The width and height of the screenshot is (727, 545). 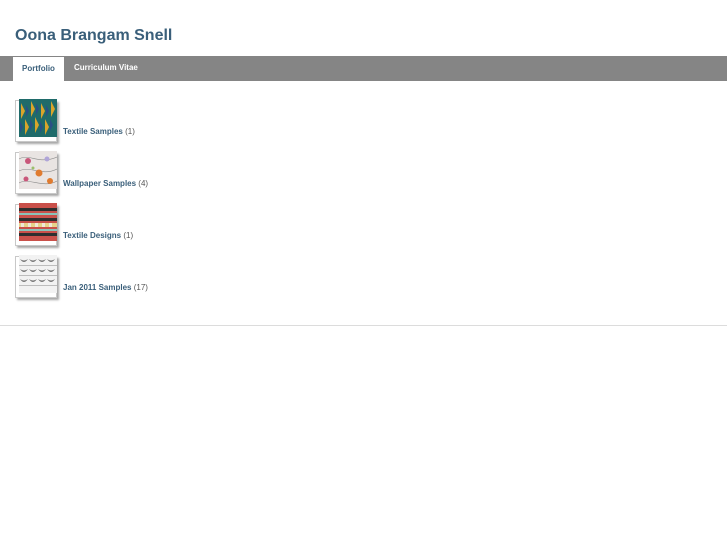 What do you see at coordinates (143, 183) in the screenshot?
I see `gallery-count: (4)` at bounding box center [143, 183].